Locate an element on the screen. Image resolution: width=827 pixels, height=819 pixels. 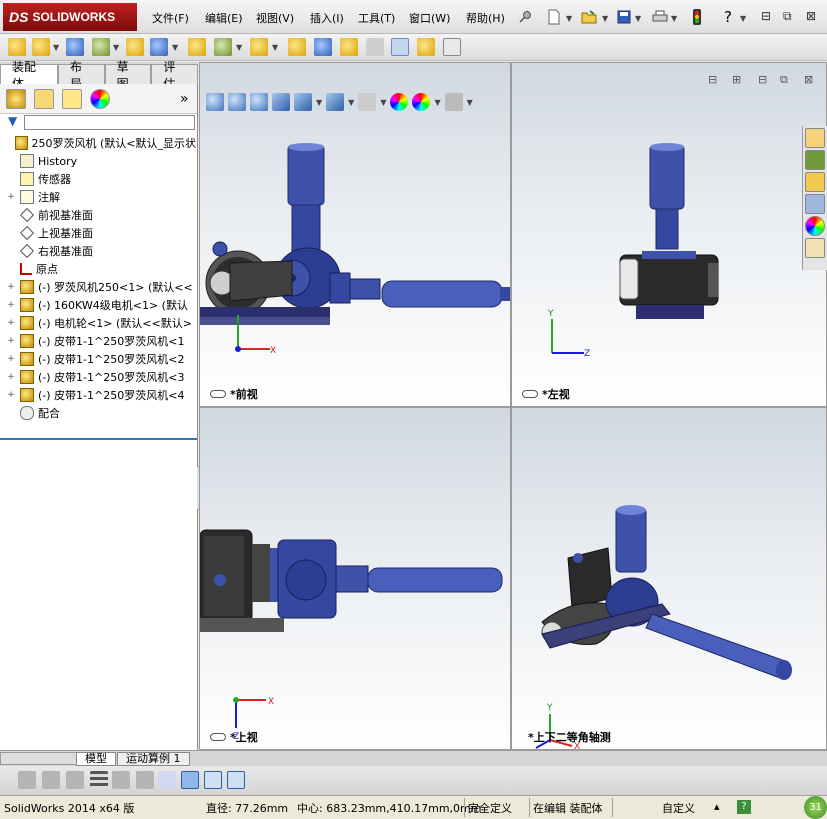
funnel-icon: ▼ is located at coordinates (12, 121).